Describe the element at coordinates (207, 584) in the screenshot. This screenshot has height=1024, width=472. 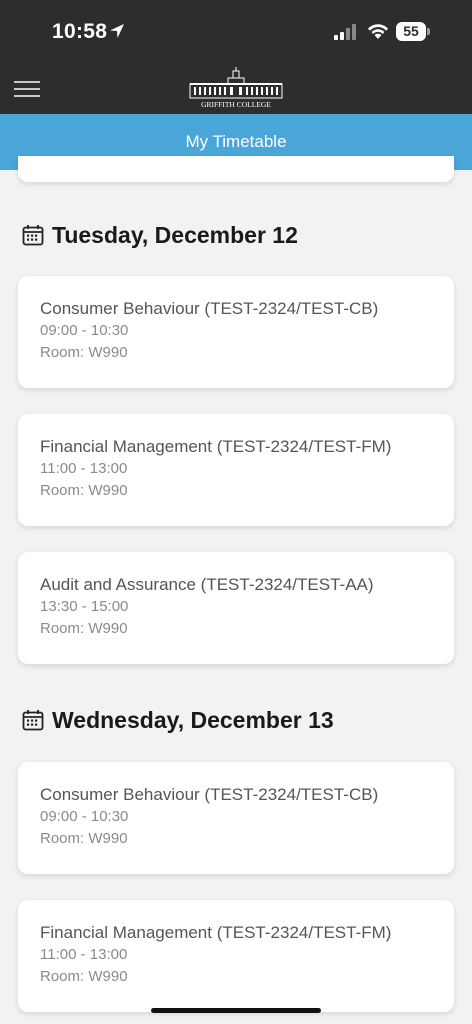
I see `event-title: Audit and Assurance (TEST-2324/TEST-AA)` at that location.